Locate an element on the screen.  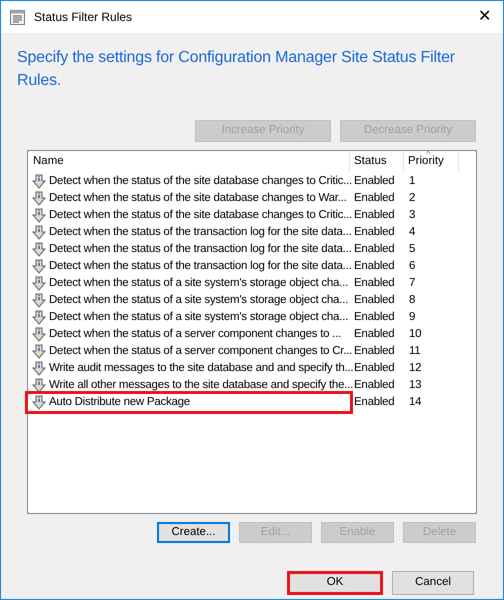
window-icon is located at coordinates (17, 17).